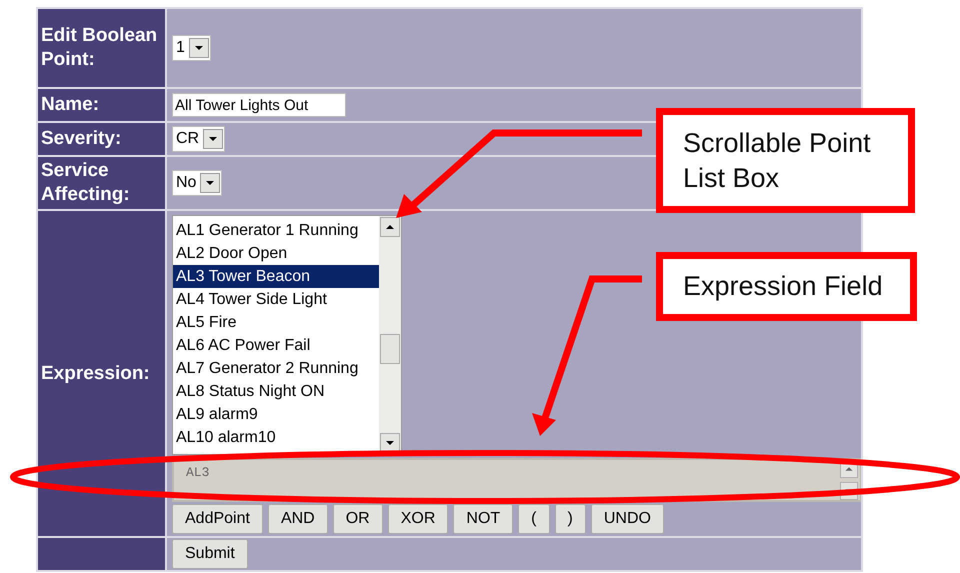  Describe the element at coordinates (99, 47) in the screenshot. I see `field-label: Edit Boolean Point:` at that location.